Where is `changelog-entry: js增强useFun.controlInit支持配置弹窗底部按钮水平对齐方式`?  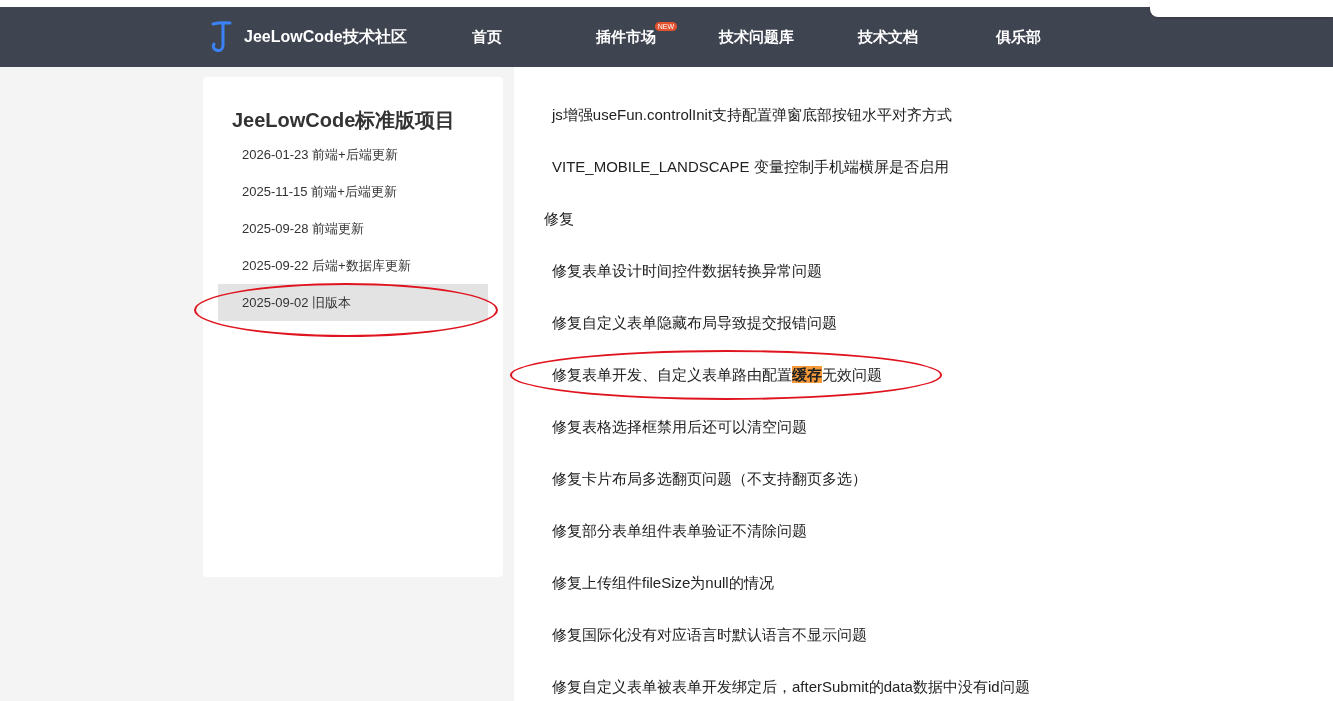 changelog-entry: js增强useFun.controlInit支持配置弹窗底部按钮水平对齐方式 is located at coordinates (751, 115).